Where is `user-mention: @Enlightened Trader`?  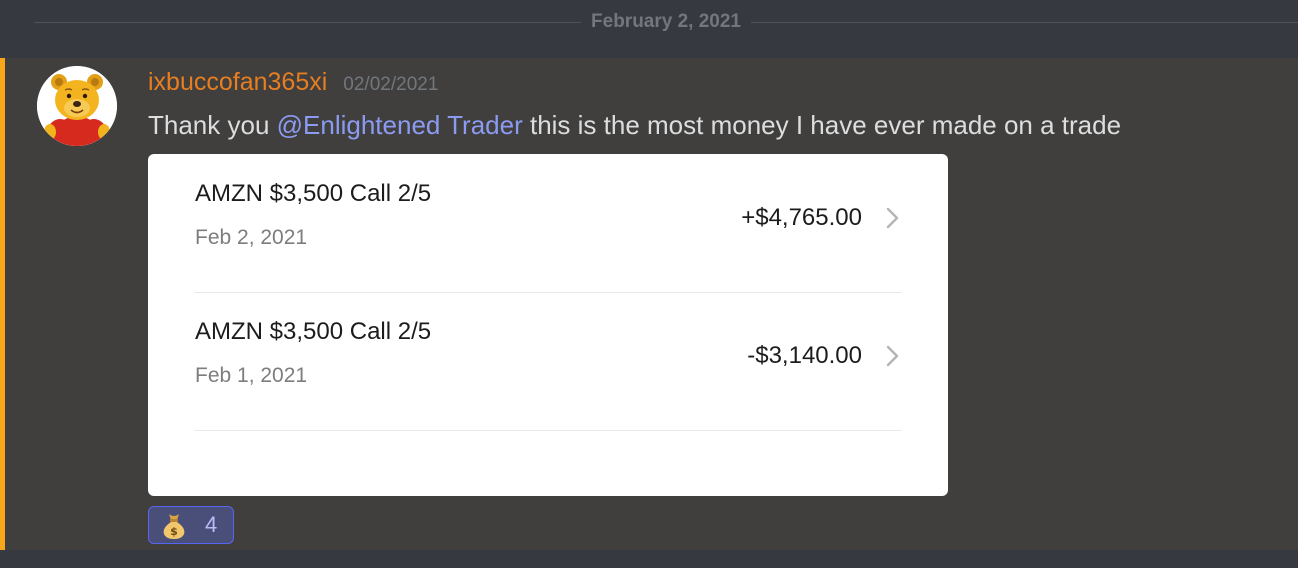 user-mention: @Enlightened Trader is located at coordinates (400, 125).